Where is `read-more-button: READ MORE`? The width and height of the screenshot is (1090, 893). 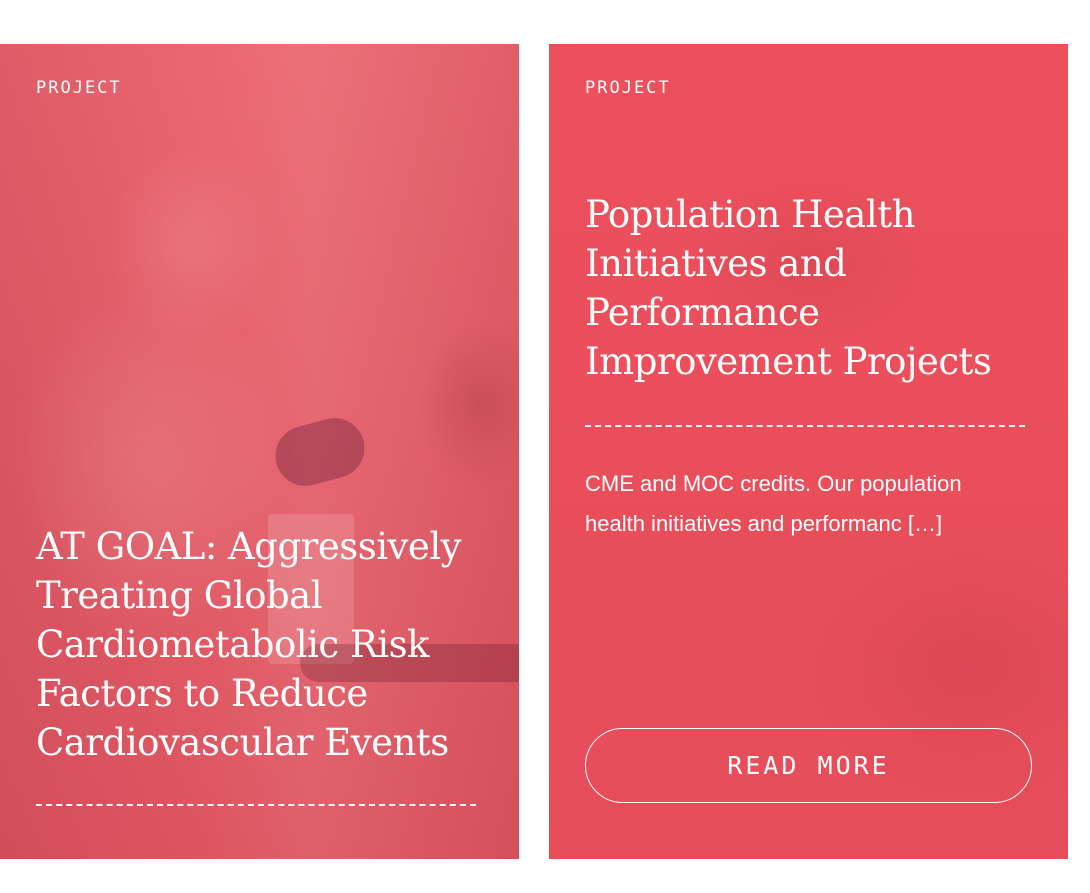 read-more-button: READ MORE is located at coordinates (808, 765).